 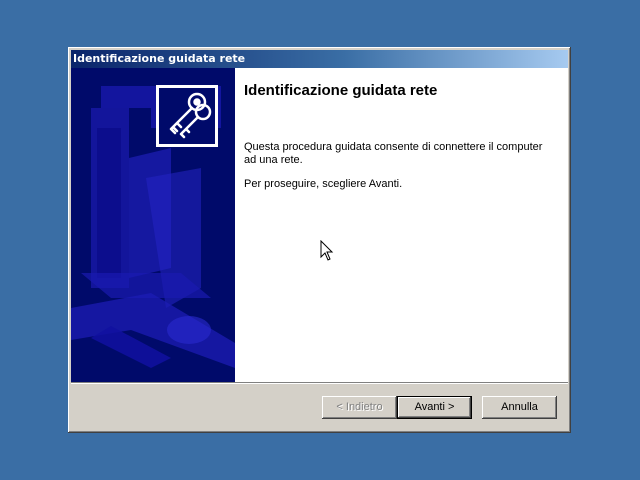 What do you see at coordinates (434, 407) in the screenshot?
I see `next-button: Avanti >` at bounding box center [434, 407].